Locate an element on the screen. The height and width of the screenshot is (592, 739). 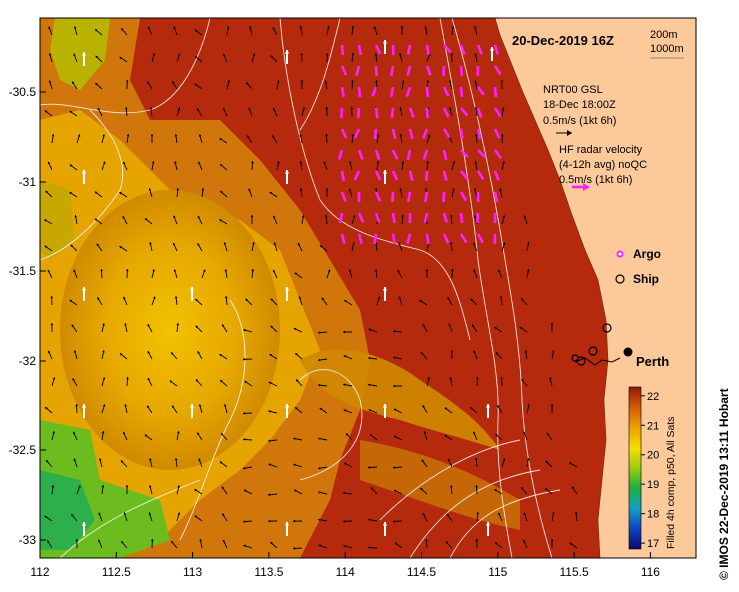
y-tick-label: -31 is located at coordinates (28, 182).